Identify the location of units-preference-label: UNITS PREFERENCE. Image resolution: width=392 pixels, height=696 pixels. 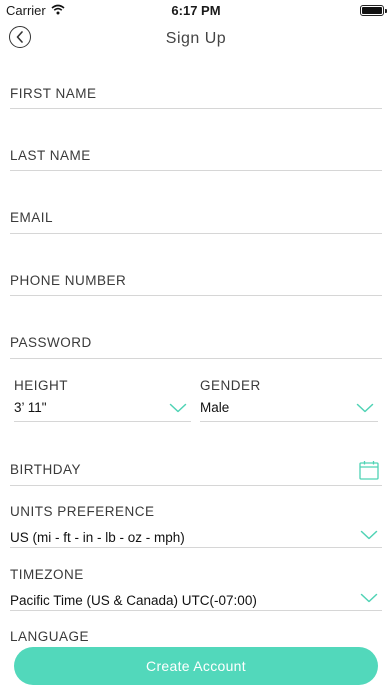
(82, 511).